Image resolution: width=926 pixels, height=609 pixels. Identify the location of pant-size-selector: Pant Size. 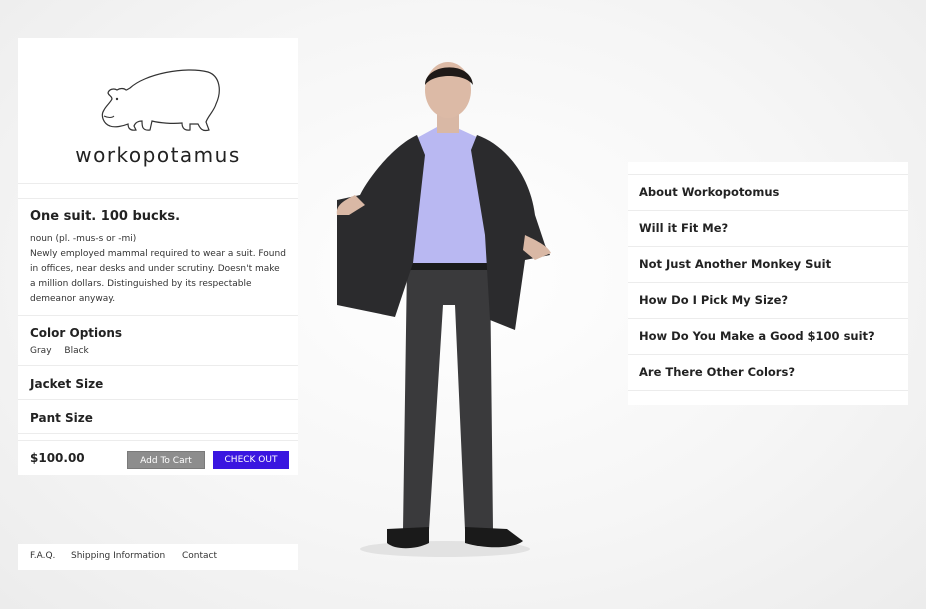
(158, 417).